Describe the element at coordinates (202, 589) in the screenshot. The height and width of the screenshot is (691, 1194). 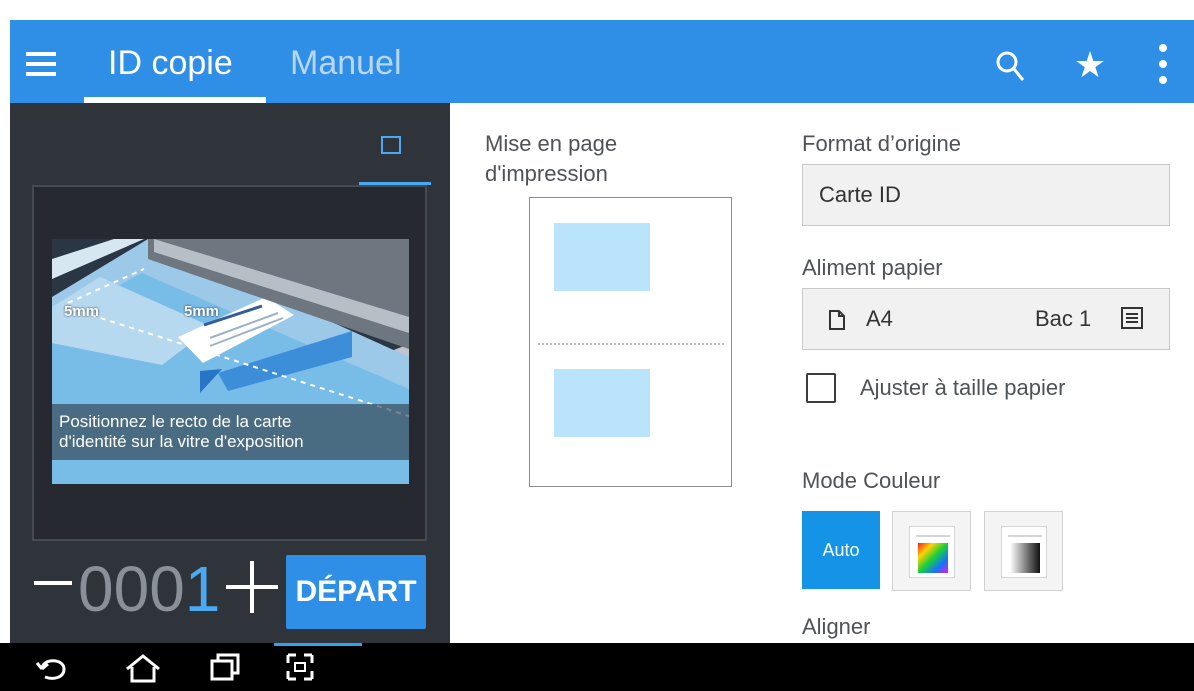
I see `copy-count-active-digit: 1` at that location.